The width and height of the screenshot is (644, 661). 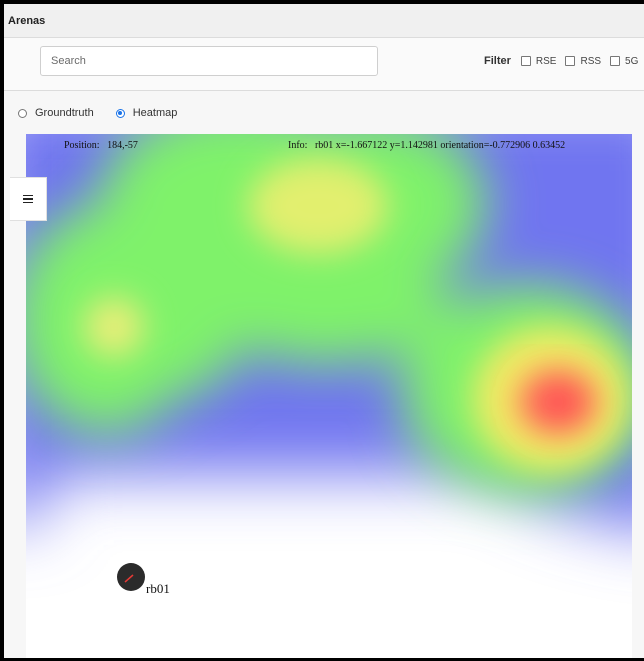 What do you see at coordinates (558, 402) in the screenshot?
I see `heat-red-zone` at bounding box center [558, 402].